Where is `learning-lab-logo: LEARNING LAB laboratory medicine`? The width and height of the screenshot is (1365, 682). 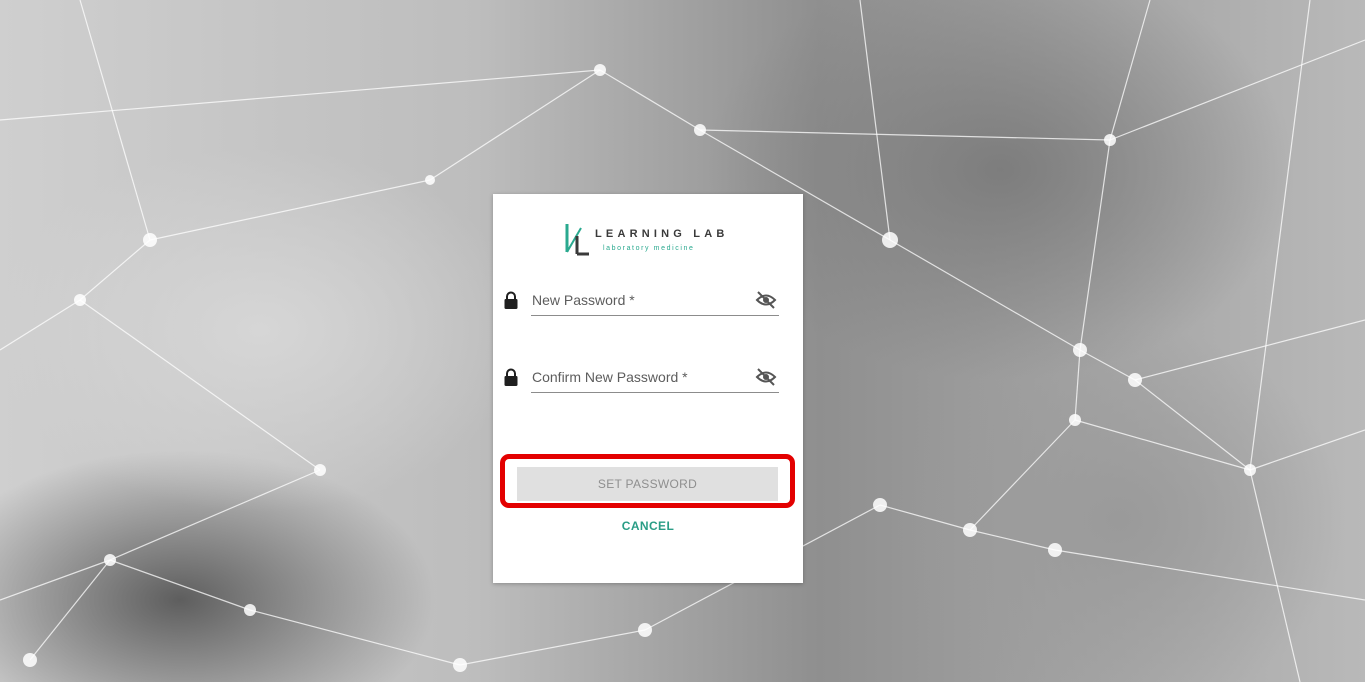 learning-lab-logo: LEARNING LAB laboratory medicine is located at coordinates (648, 240).